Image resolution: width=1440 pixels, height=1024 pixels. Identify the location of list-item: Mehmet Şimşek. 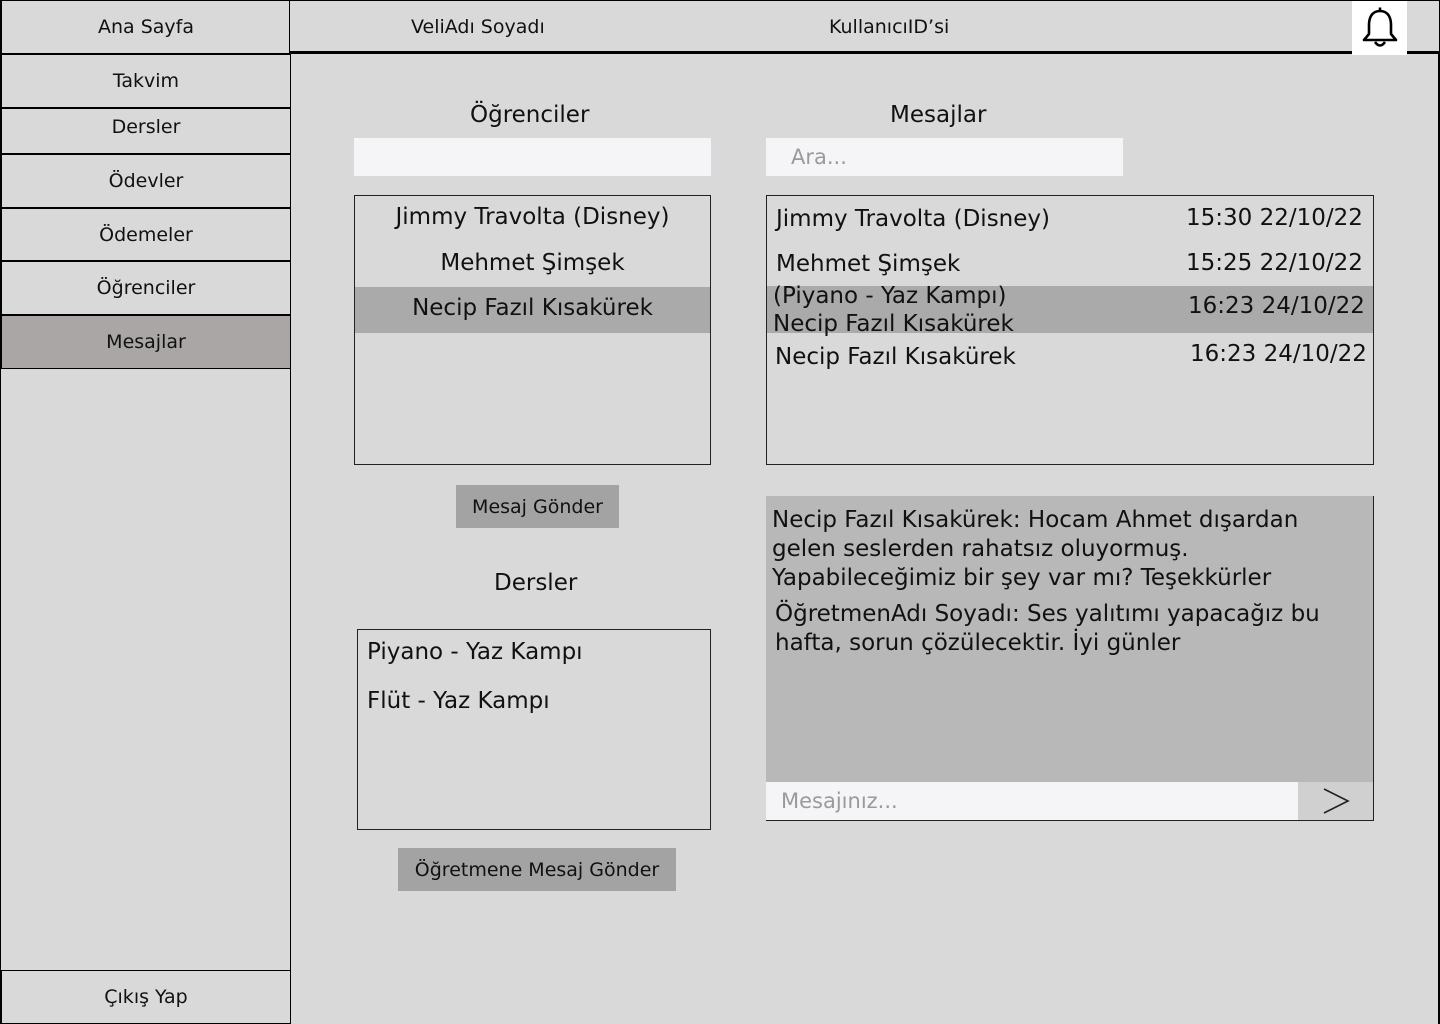
(532, 270).